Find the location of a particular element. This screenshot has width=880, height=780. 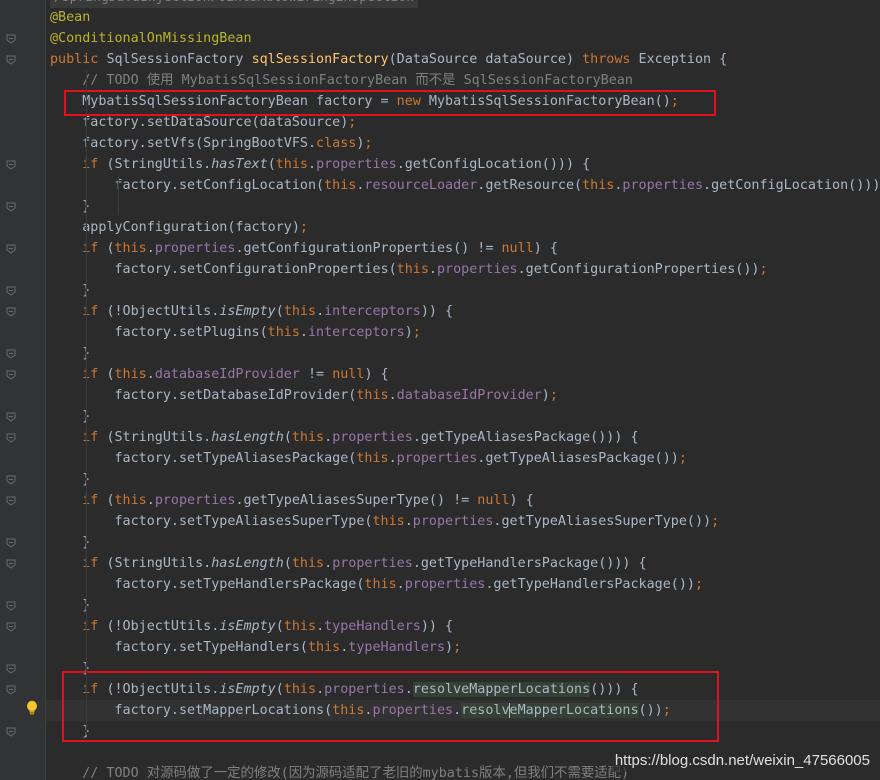

code-token: .getTypeAliasesPackage())) { is located at coordinates (525, 437).